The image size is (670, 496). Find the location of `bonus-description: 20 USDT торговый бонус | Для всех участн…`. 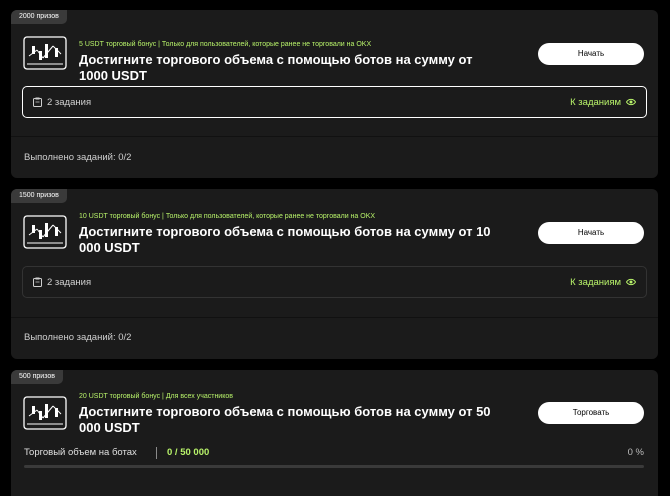

bonus-description: 20 USDT торговый бонус | Для всех участн… is located at coordinates (156, 396).